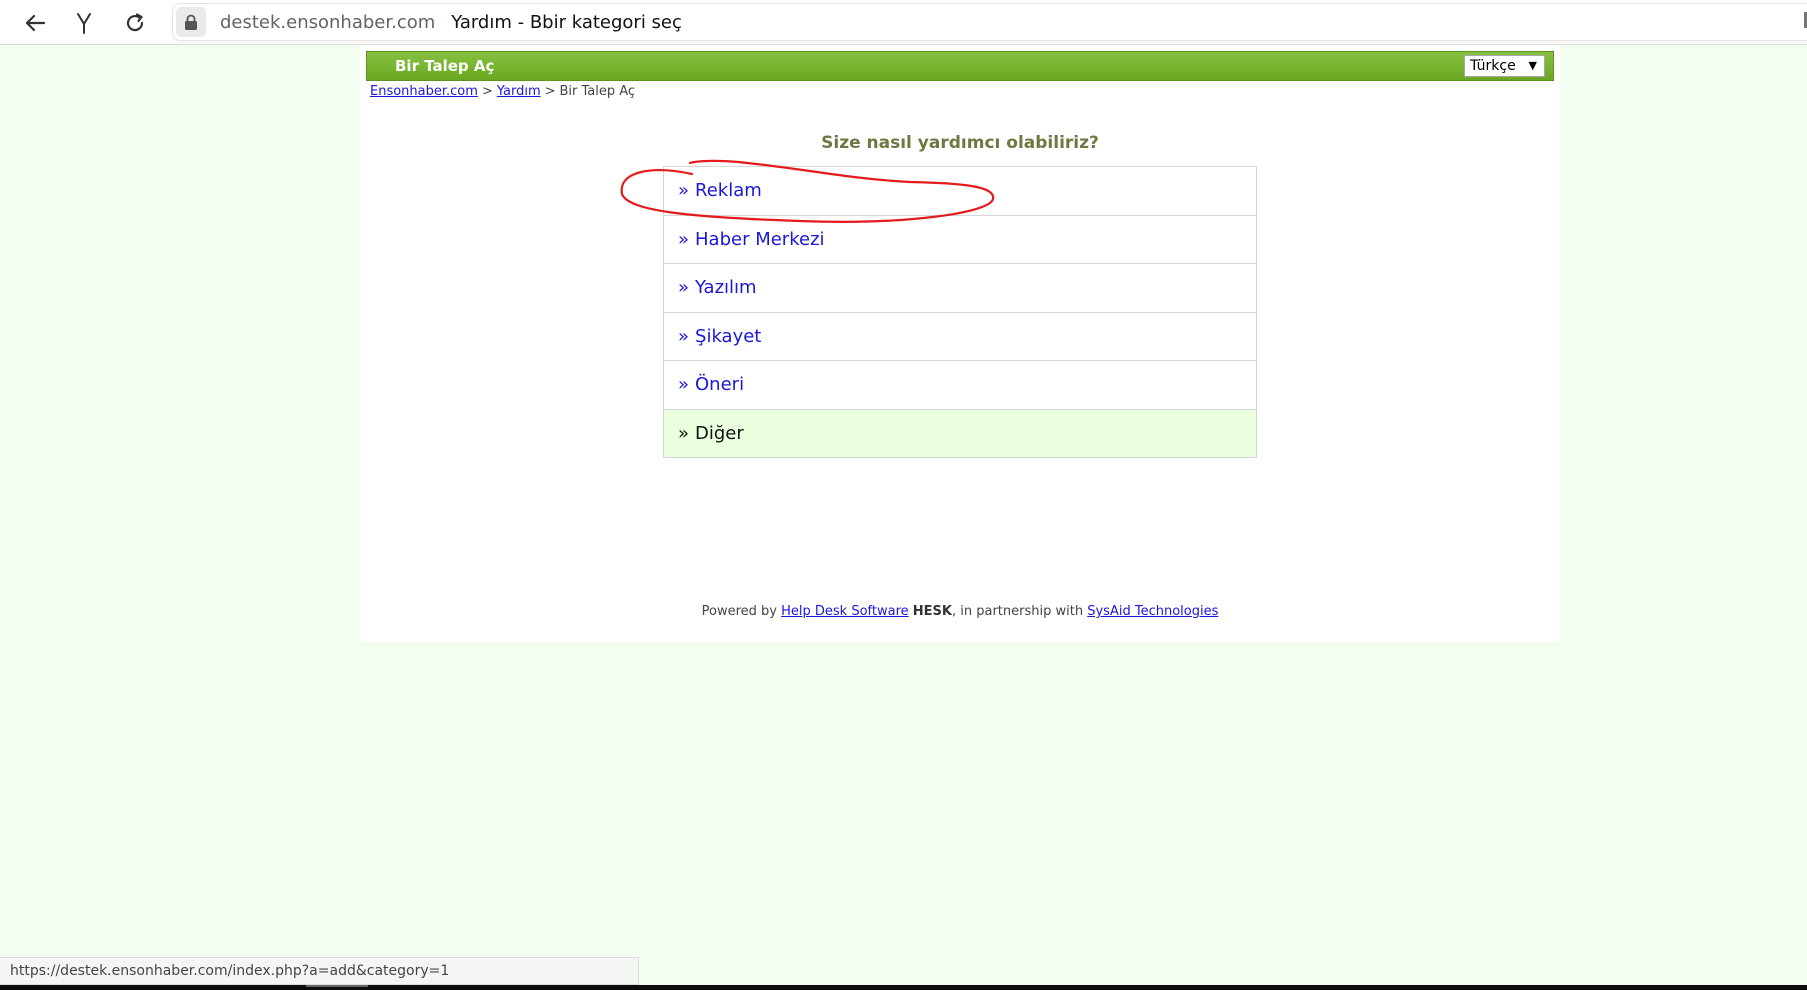 Image resolution: width=1807 pixels, height=990 pixels. I want to click on language-value: Türkçe, so click(1493, 66).